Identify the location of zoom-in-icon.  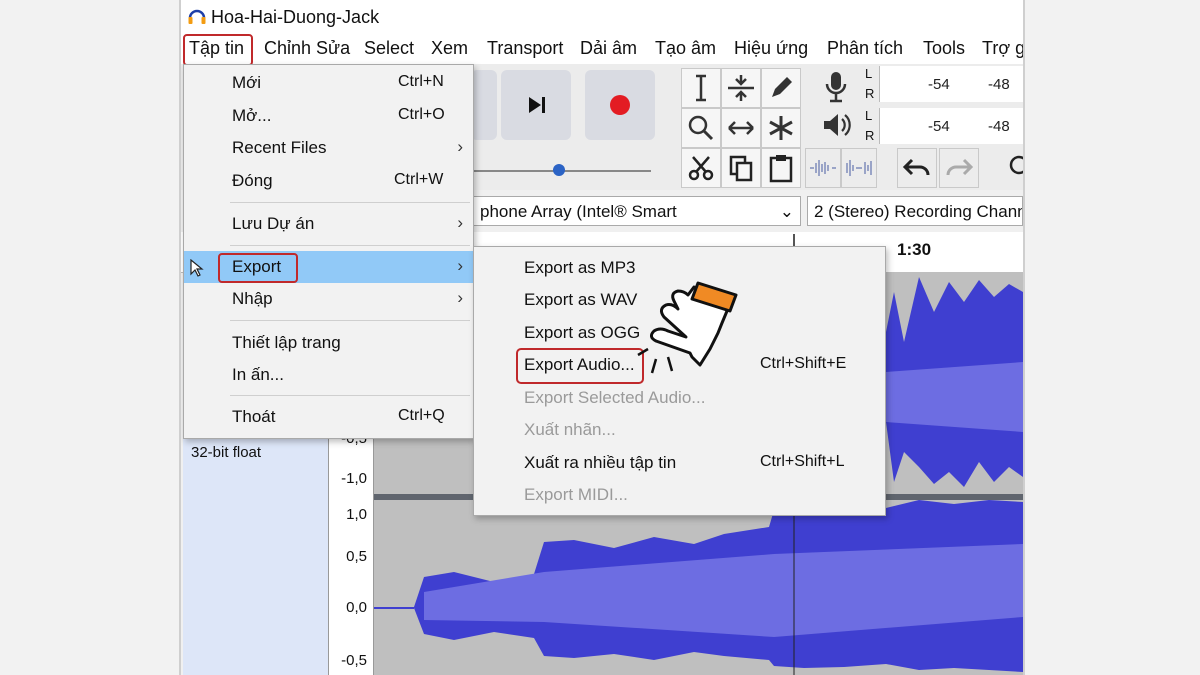
(1016, 165).